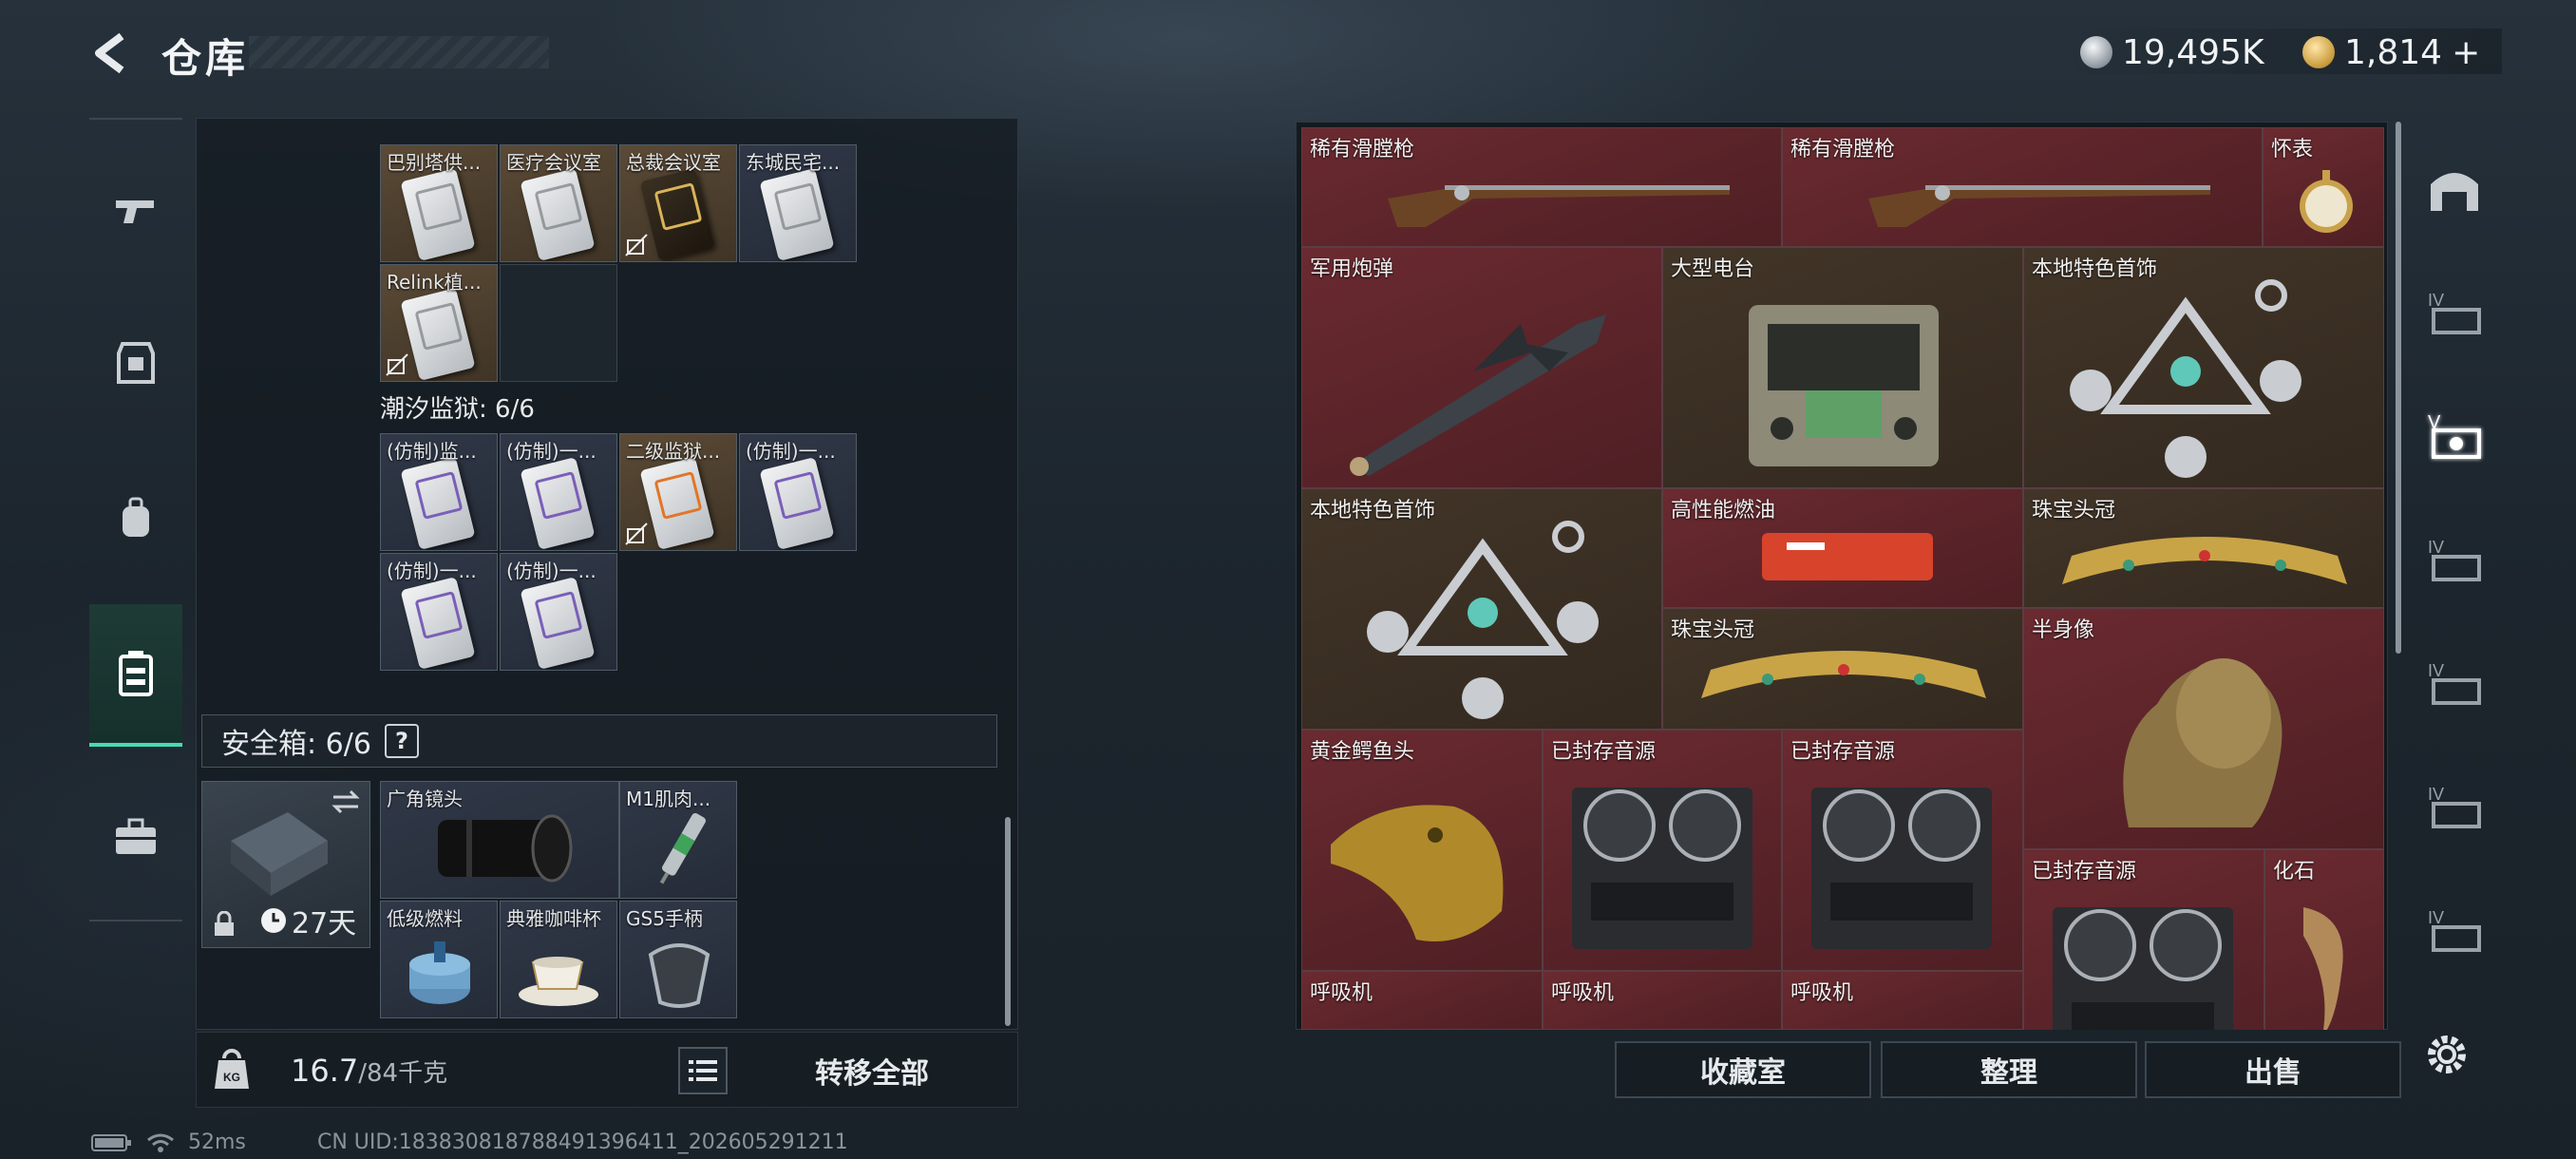  I want to click on organize-button: 整理, so click(2009, 1069).